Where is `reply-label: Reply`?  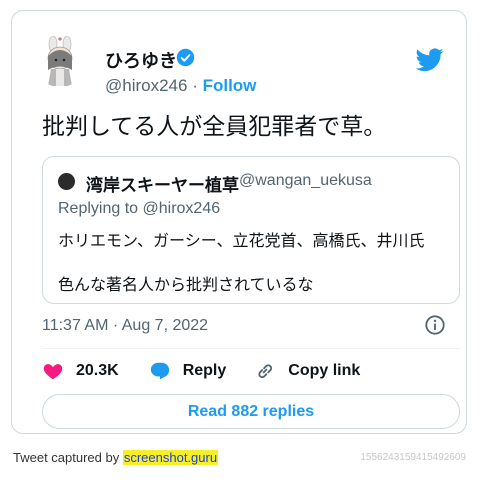
reply-label: Reply is located at coordinates (204, 370).